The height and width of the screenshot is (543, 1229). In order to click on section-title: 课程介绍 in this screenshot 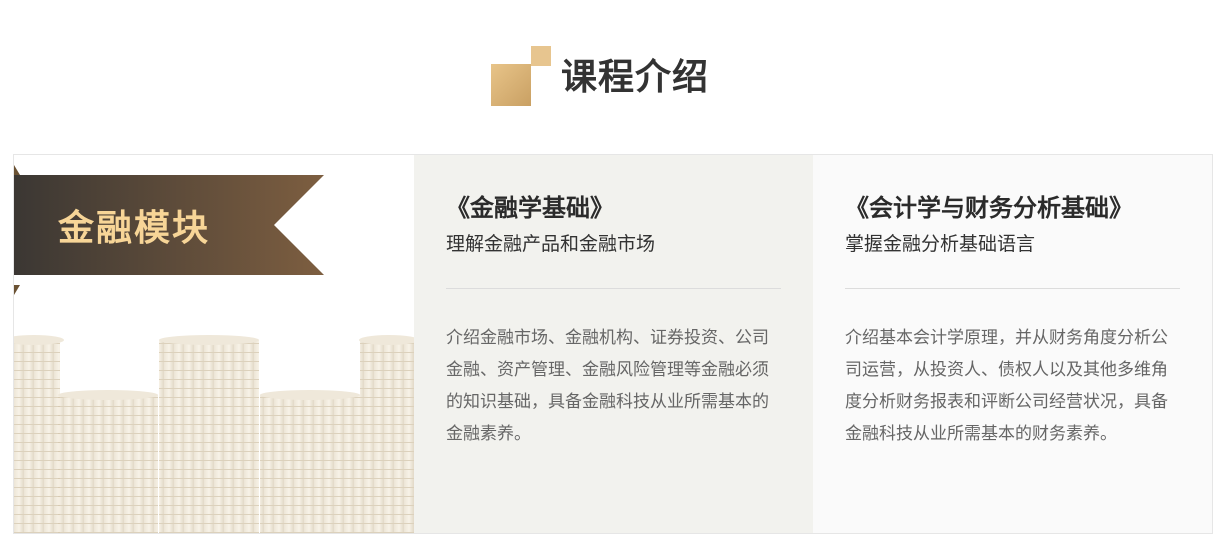, I will do `click(635, 77)`.